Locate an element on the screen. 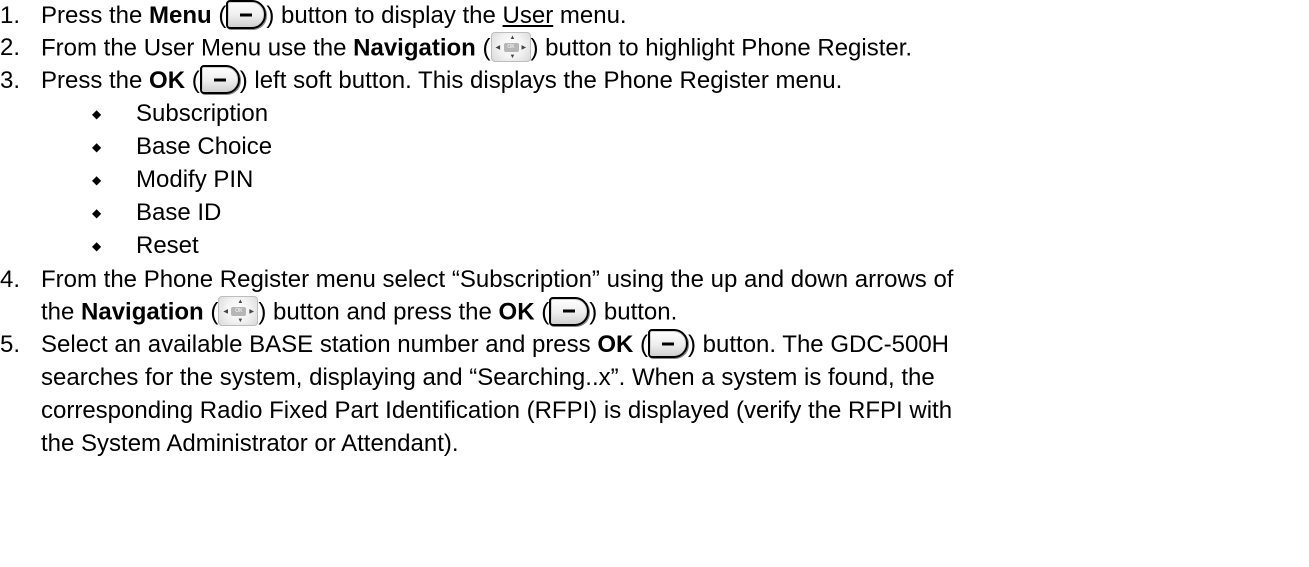 This screenshot has height=567, width=1309. step-number: 1. is located at coordinates (10, 15).